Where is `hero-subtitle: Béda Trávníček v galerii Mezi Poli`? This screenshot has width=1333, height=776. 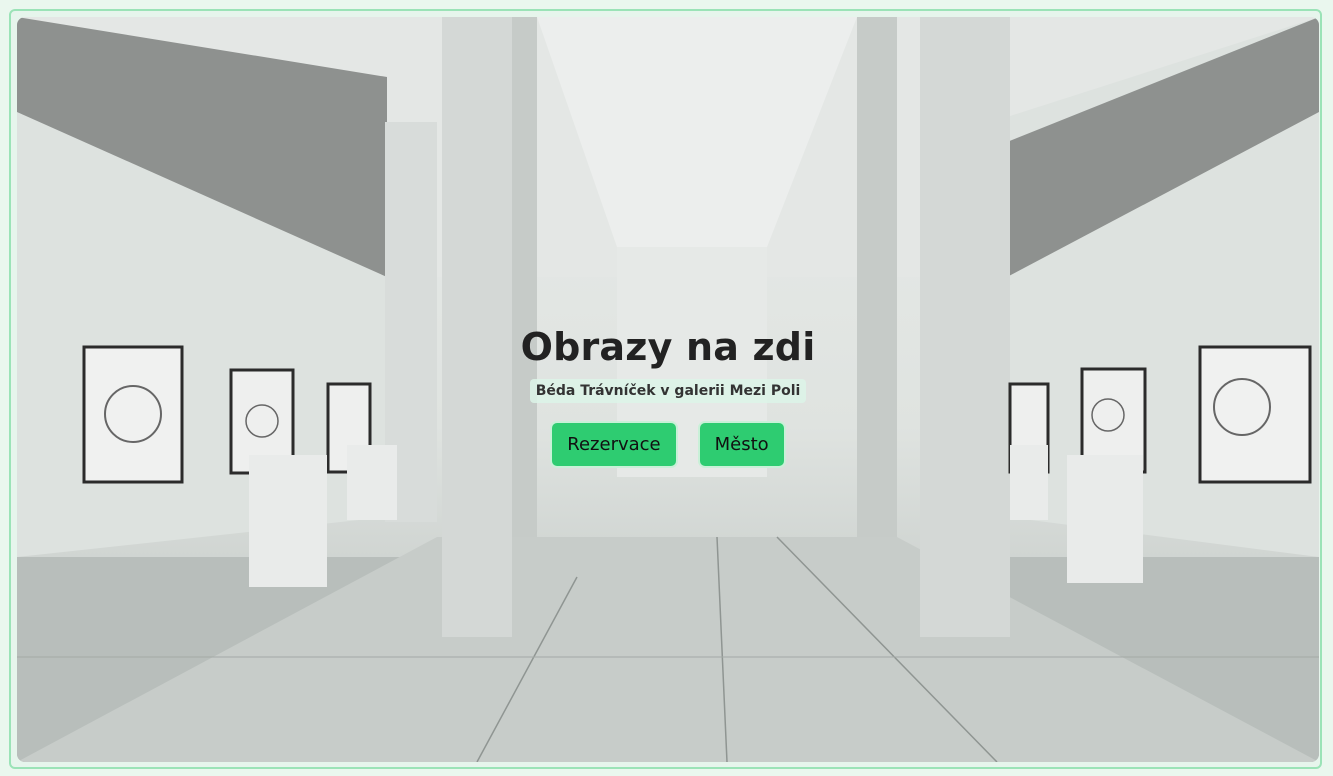 hero-subtitle: Béda Trávníček v galerii Mezi Poli is located at coordinates (668, 391).